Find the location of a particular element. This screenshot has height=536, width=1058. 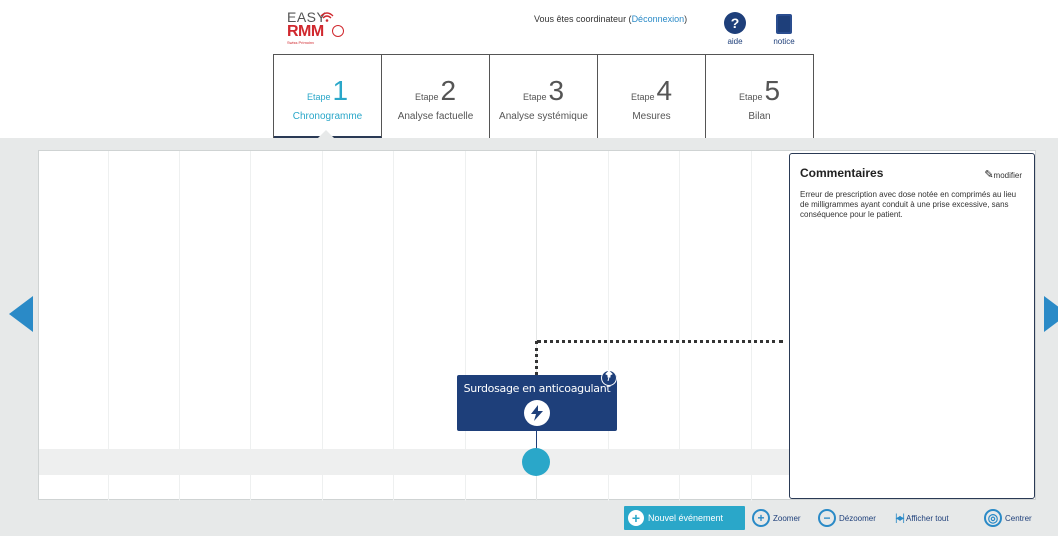

tab-step-name: Chronogramme is located at coordinates (327, 116).